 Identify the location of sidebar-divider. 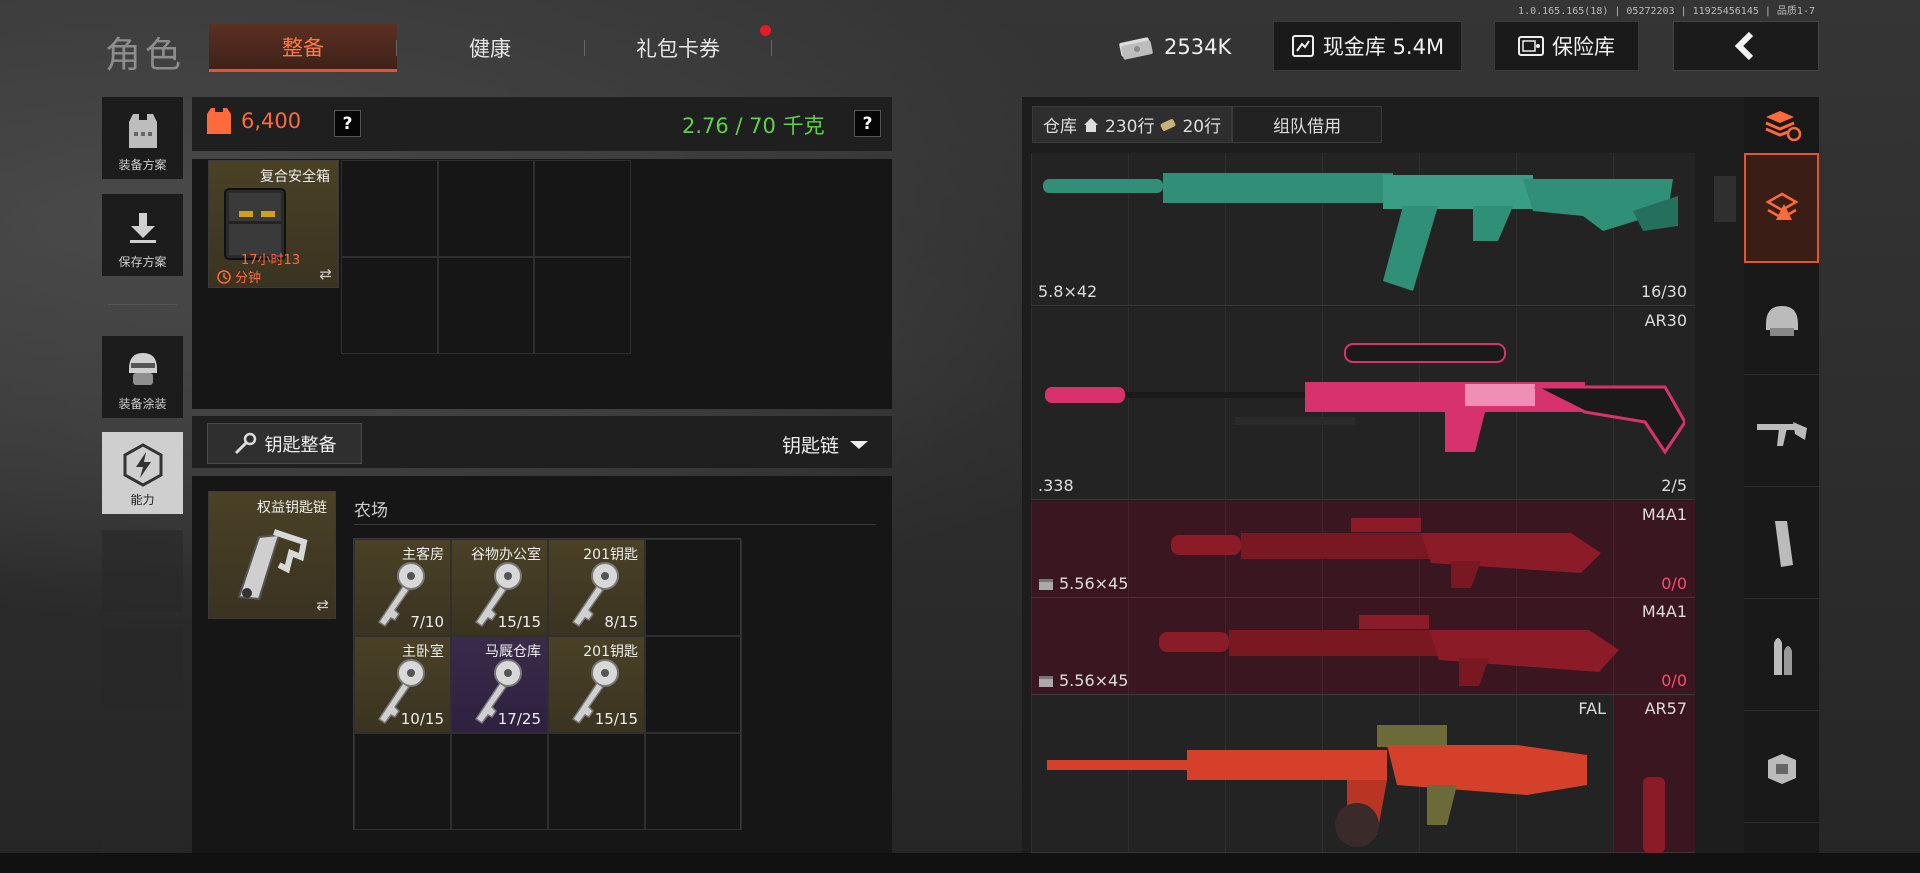
(142, 304).